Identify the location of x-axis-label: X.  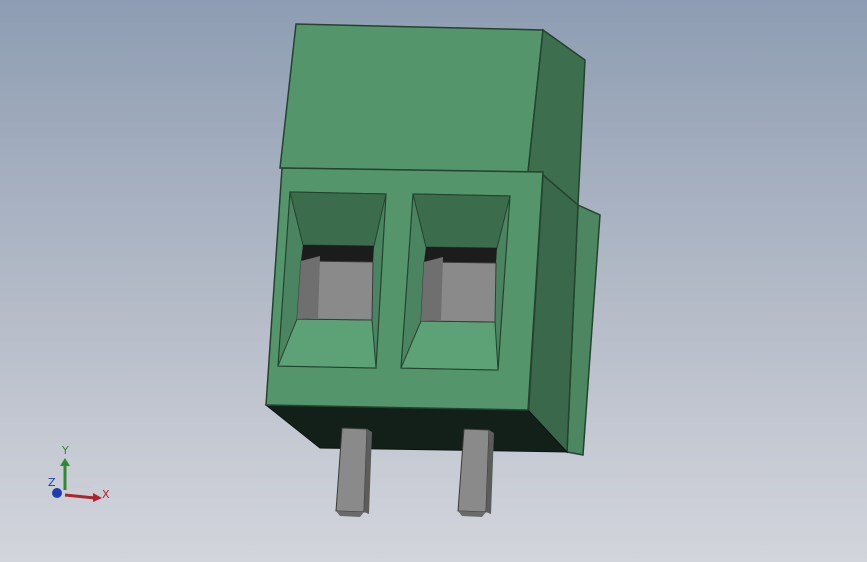
(106, 494).